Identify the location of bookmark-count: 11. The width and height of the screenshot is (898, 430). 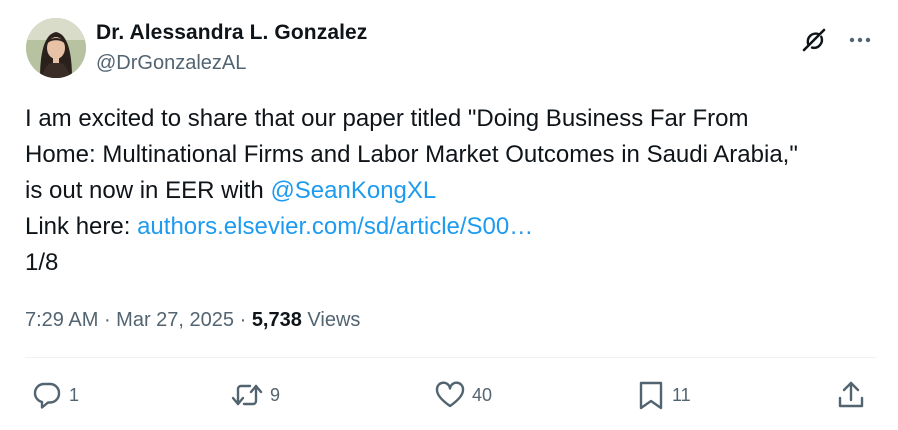
(681, 395).